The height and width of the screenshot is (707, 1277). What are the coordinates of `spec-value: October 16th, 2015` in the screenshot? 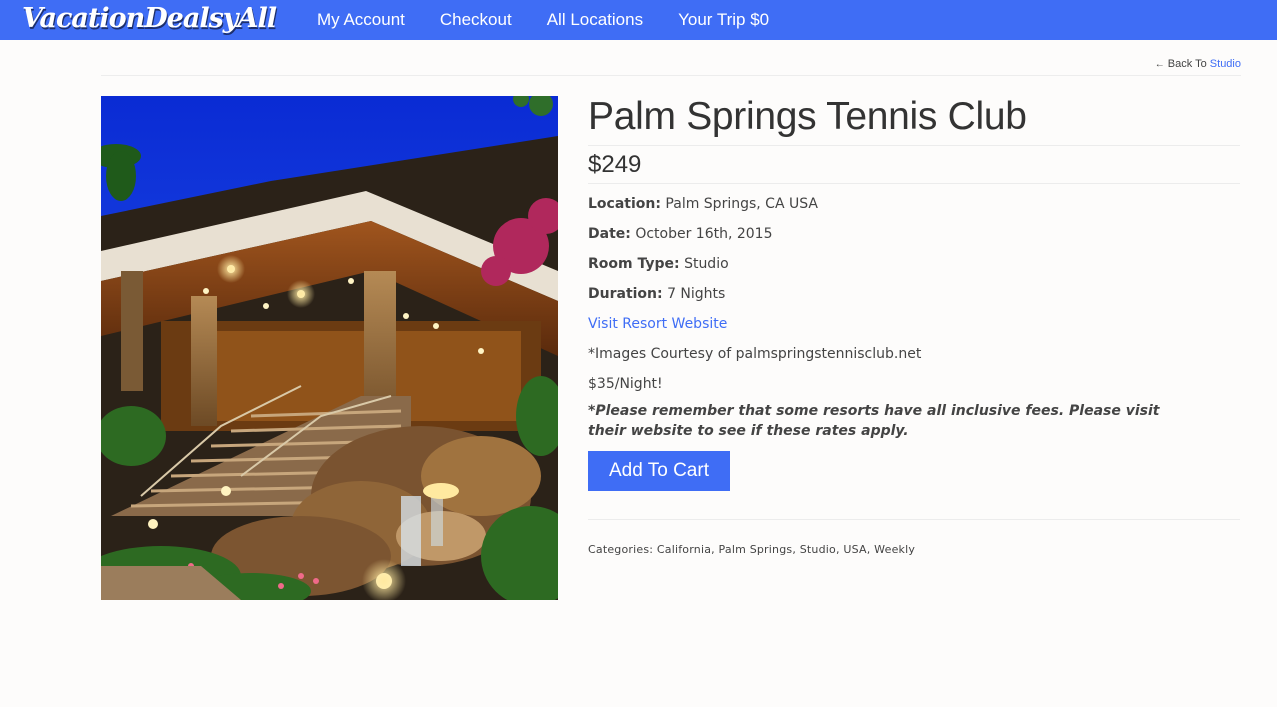 It's located at (704, 234).